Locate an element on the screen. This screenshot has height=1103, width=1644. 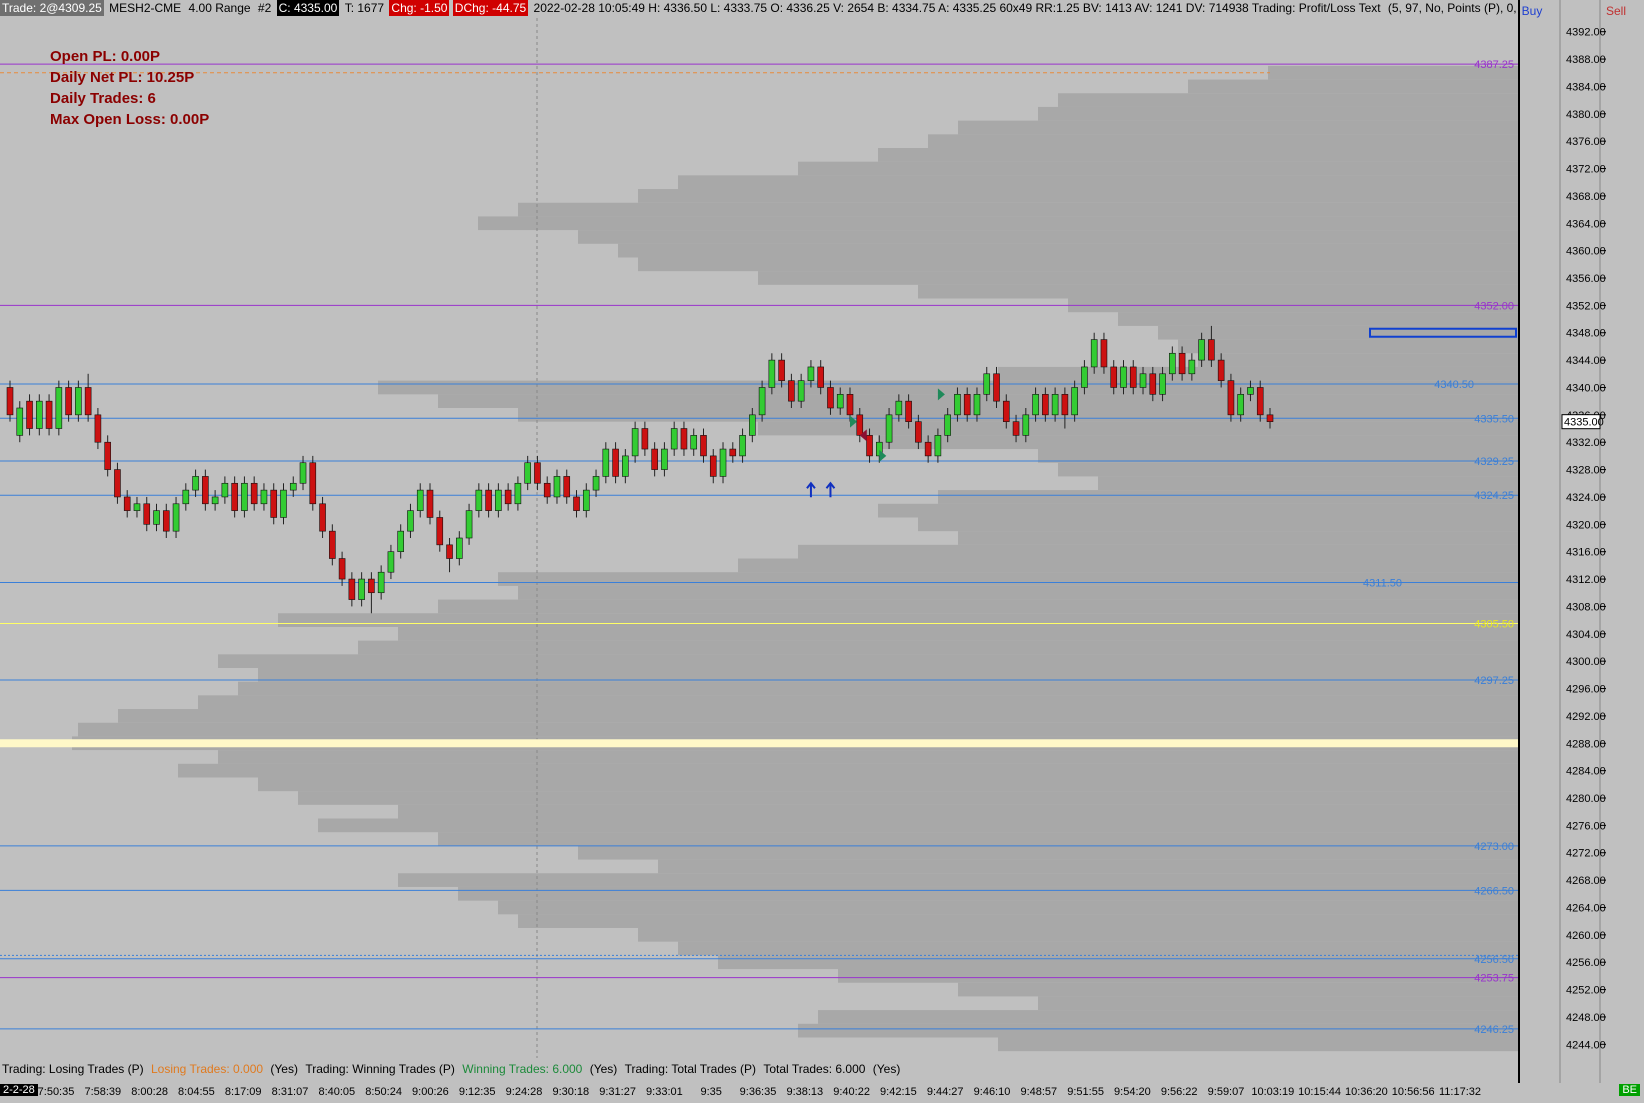
y-tick-label: 4344.00 is located at coordinates (1586, 361).